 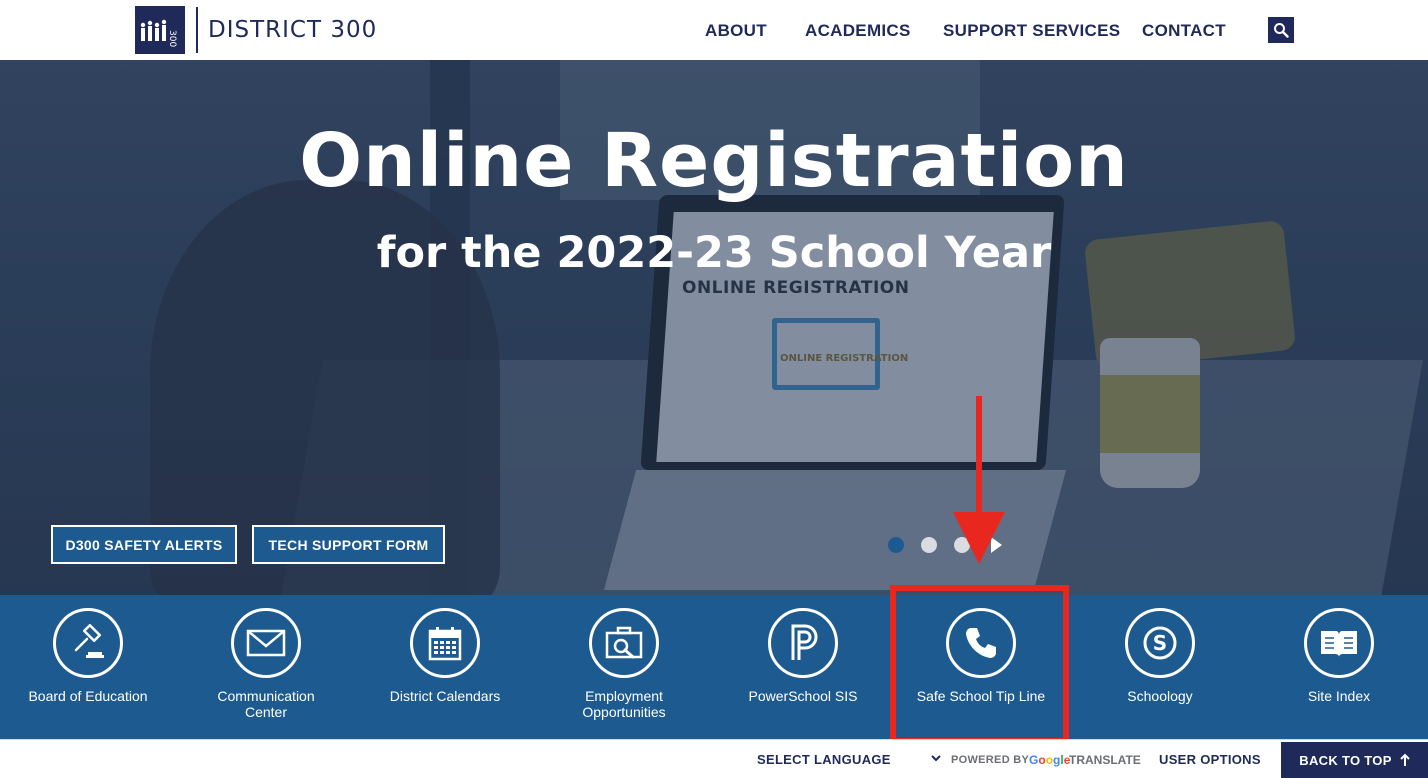 I want to click on nav-about: ABOUT, so click(x=736, y=31).